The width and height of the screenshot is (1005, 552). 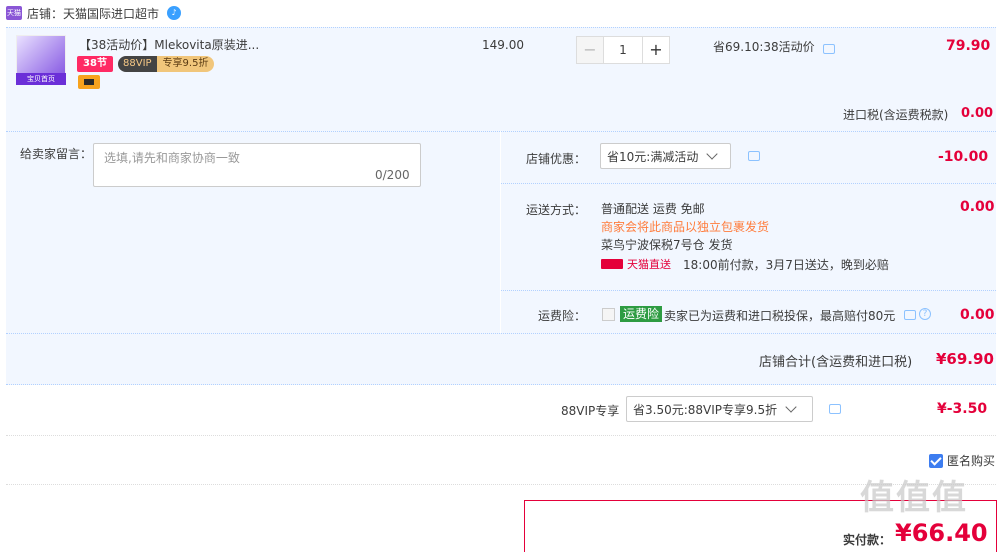 I want to click on freight-insurance-value: 0.00, so click(x=977, y=315).